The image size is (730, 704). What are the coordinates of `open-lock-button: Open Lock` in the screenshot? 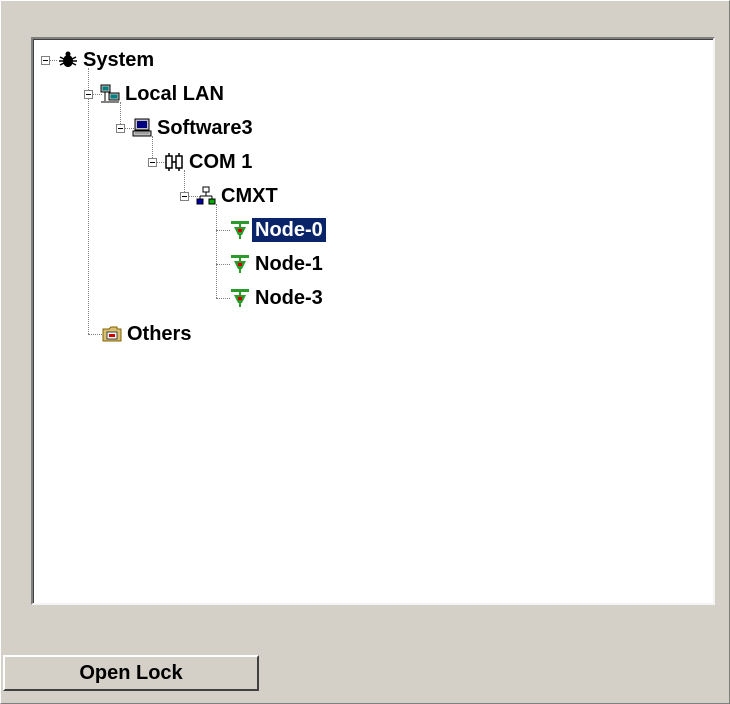 It's located at (131, 673).